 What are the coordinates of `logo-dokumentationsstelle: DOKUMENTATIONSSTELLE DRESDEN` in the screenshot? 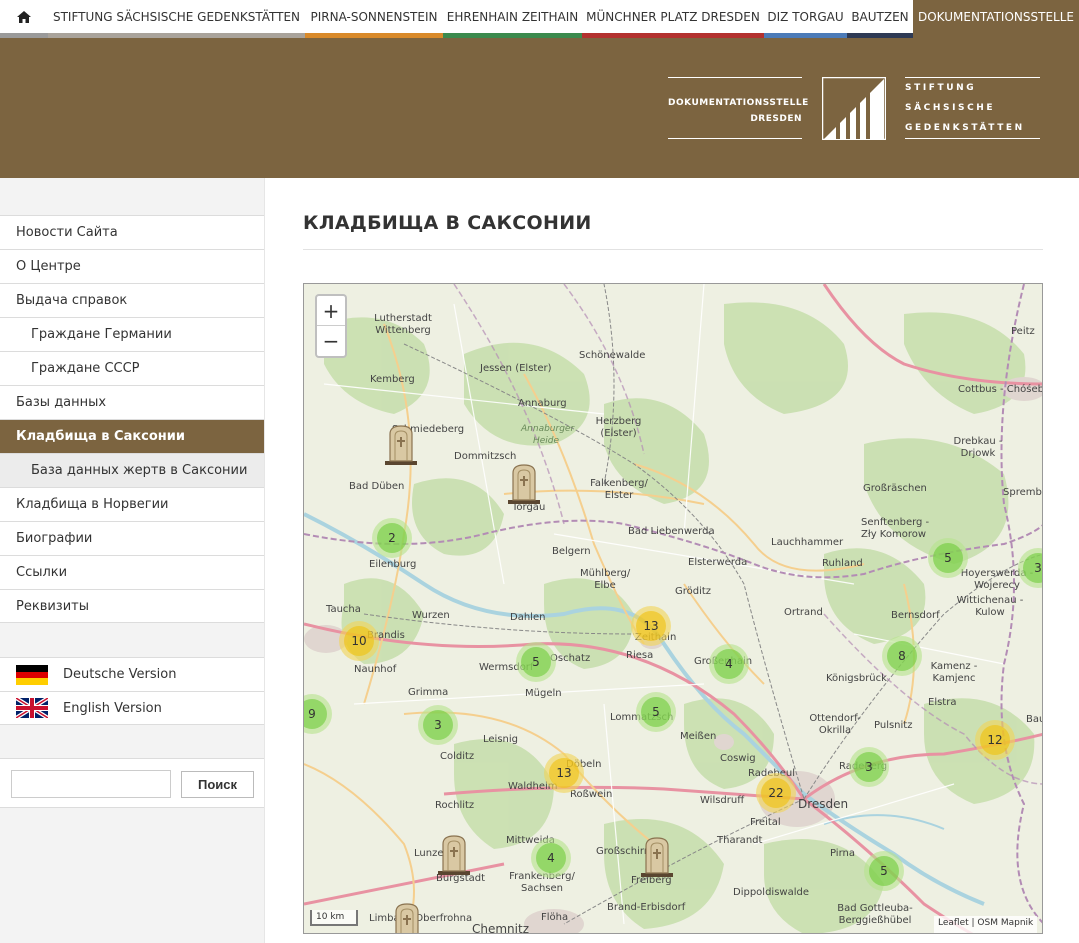 It's located at (738, 108).